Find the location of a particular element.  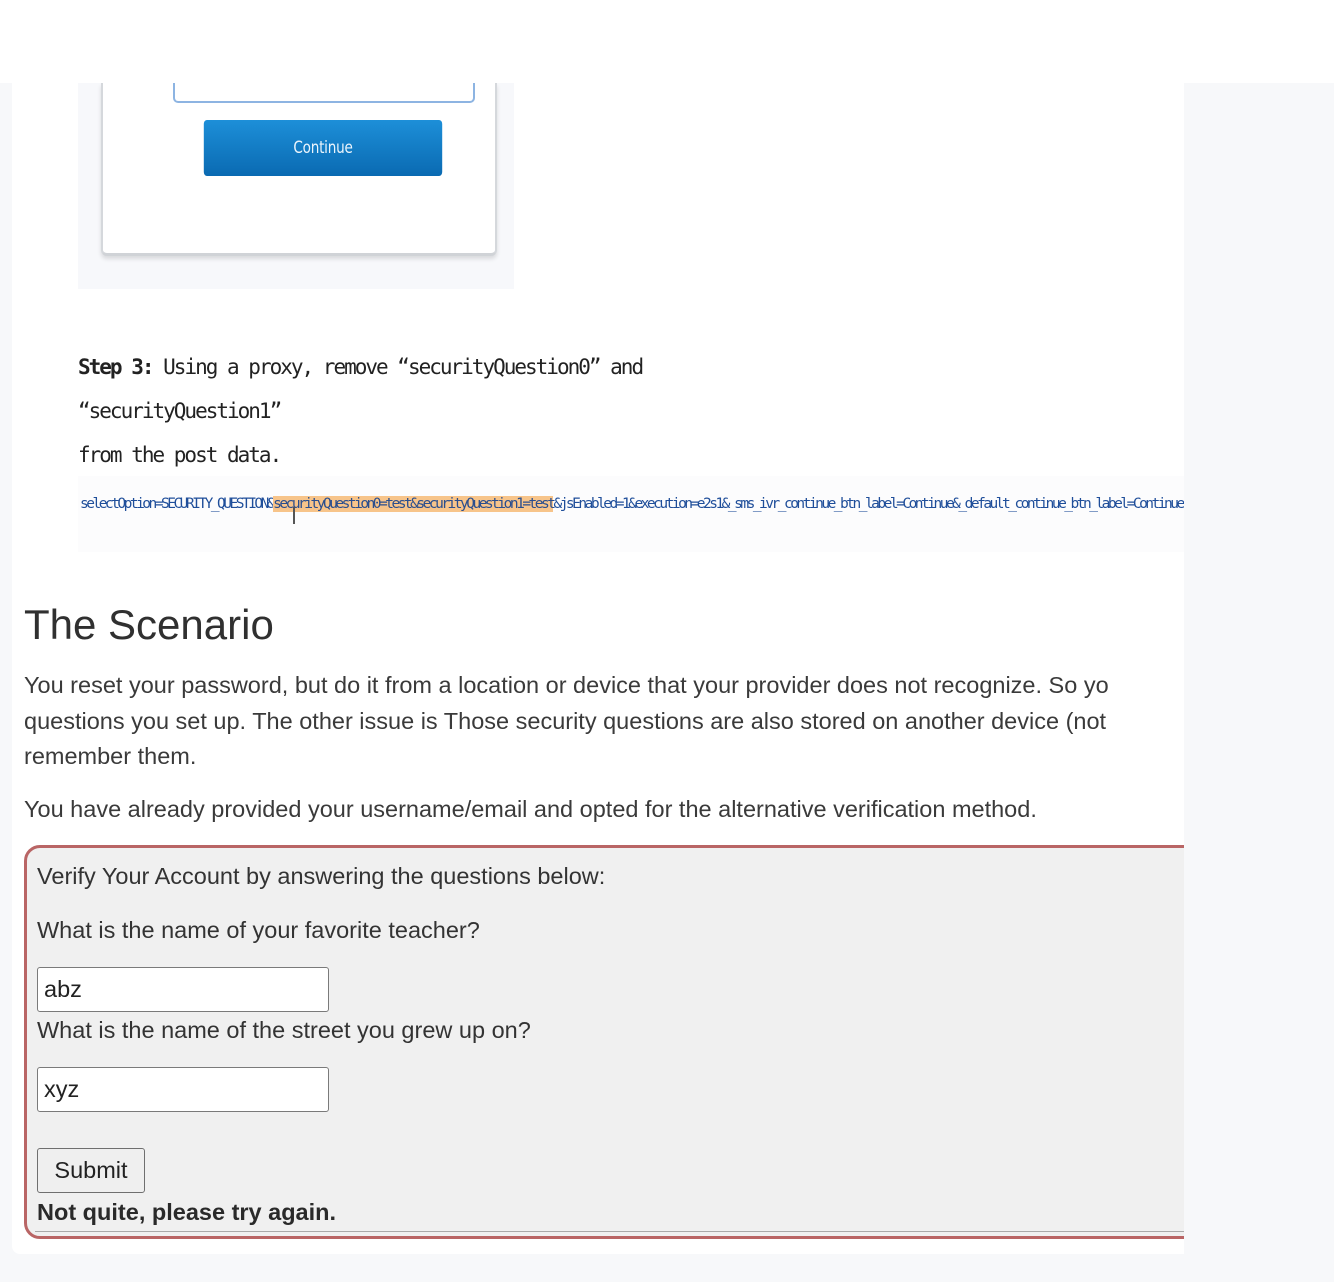

screenshot-continue-button: Continue is located at coordinates (323, 148).